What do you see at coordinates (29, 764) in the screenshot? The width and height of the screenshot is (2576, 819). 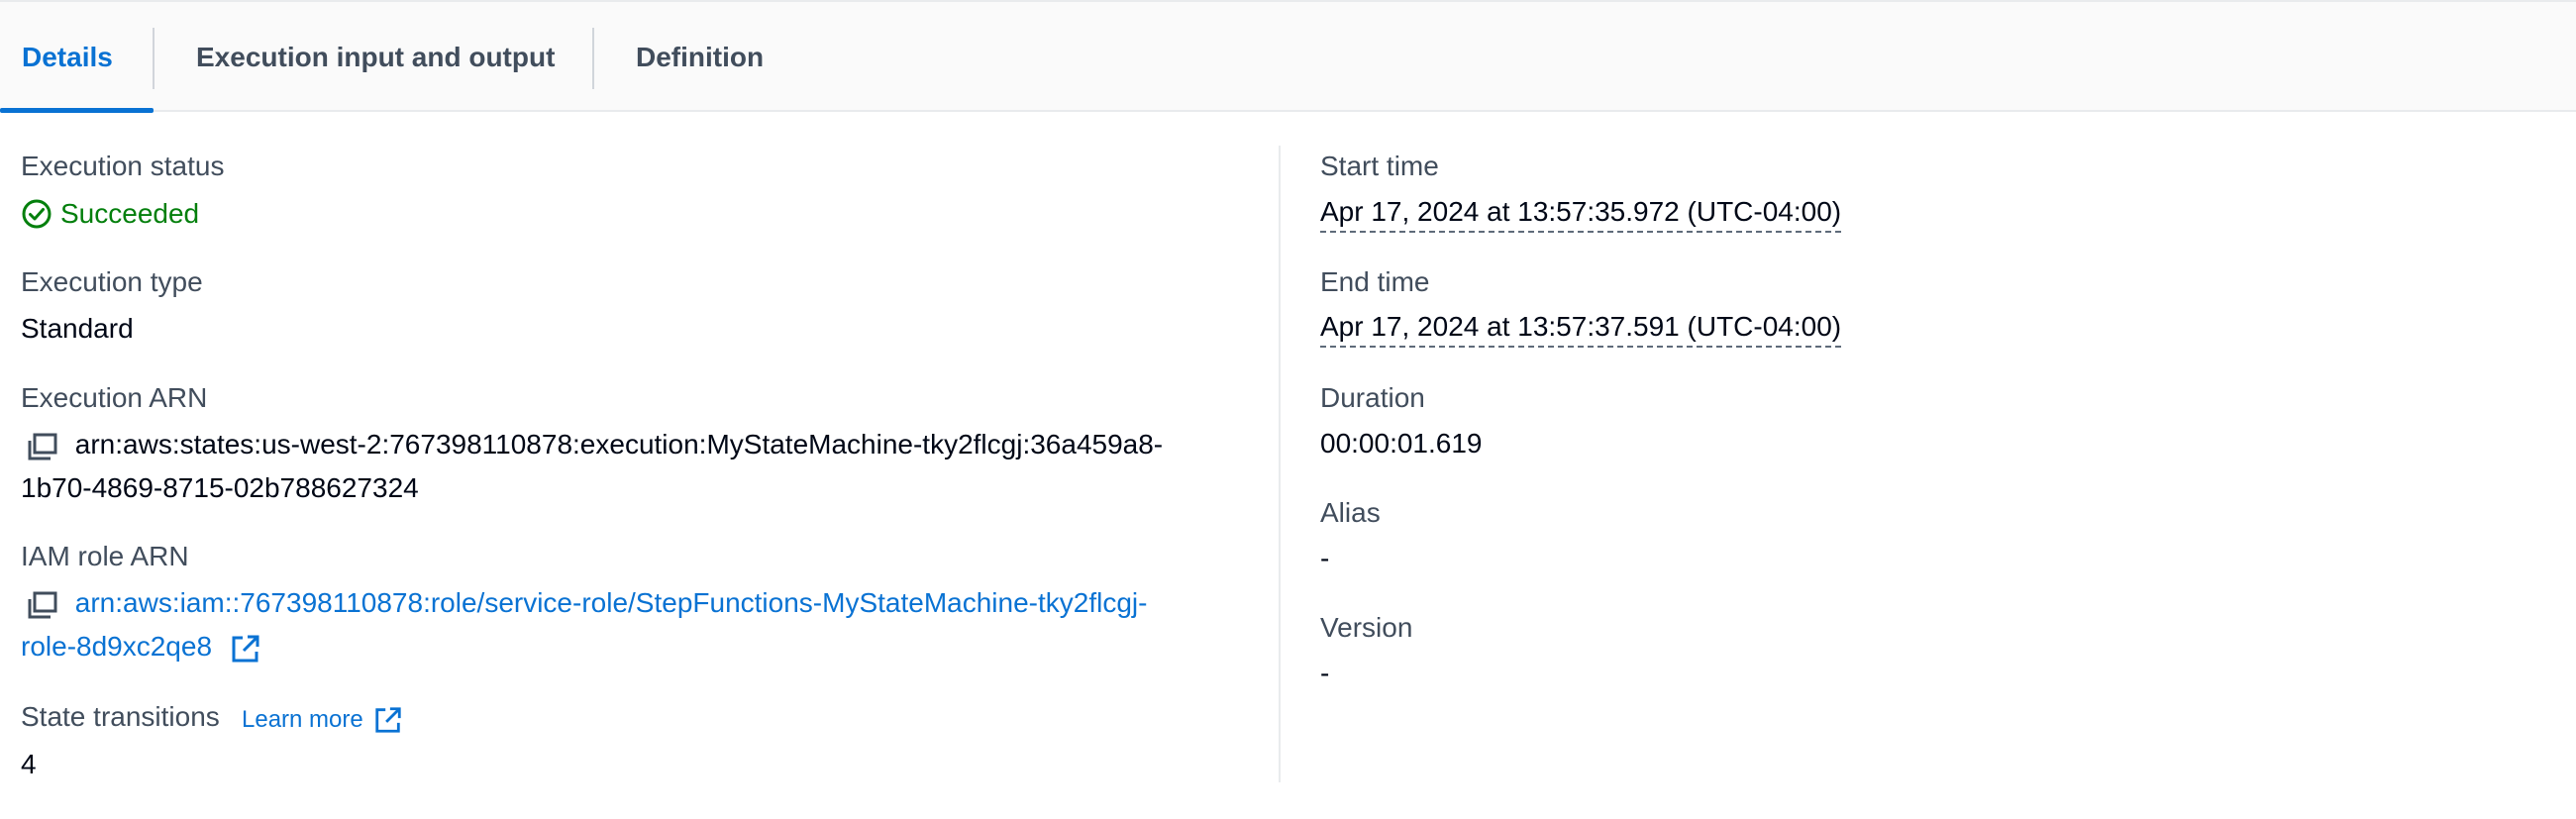 I see `state-transitions-value: 4` at bounding box center [29, 764].